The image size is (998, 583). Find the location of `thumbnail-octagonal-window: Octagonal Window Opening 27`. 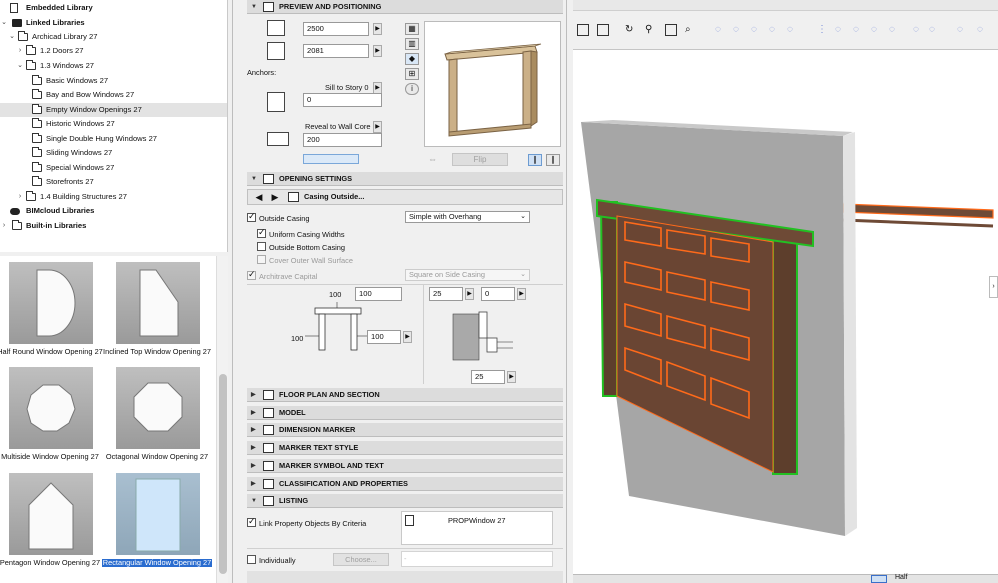

thumbnail-octagonal-window: Octagonal Window Opening 27 is located at coordinates (161, 420).